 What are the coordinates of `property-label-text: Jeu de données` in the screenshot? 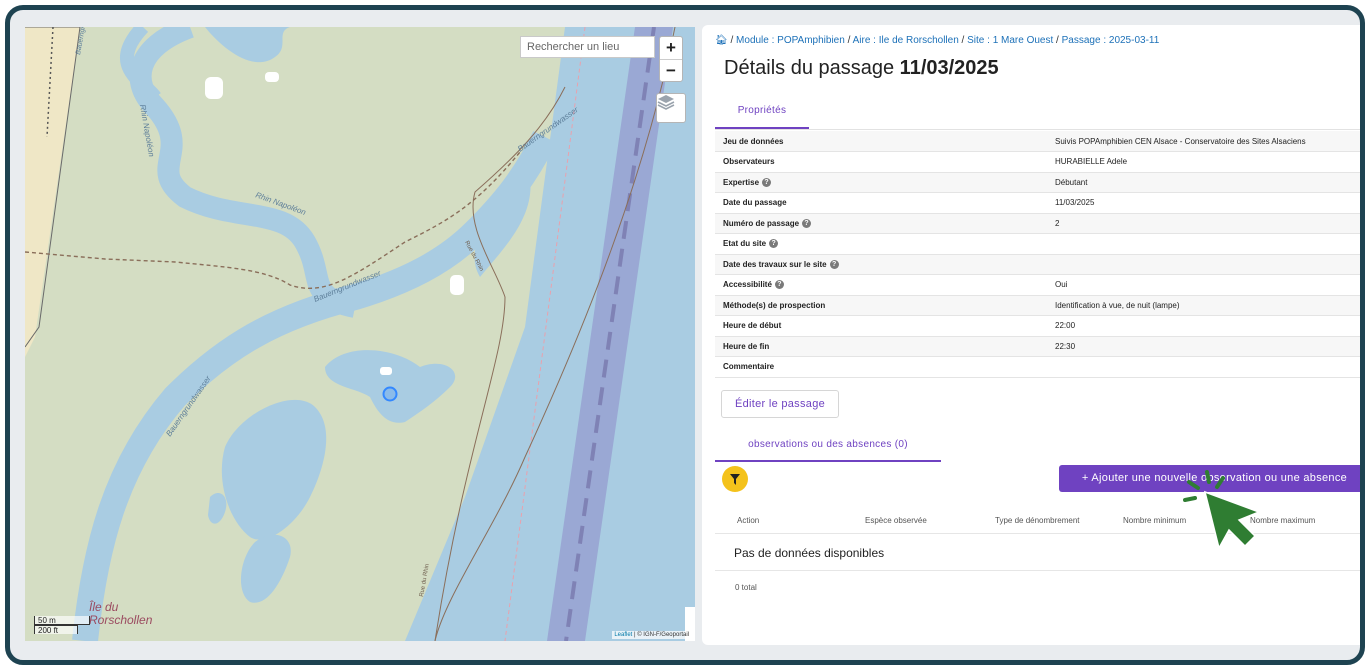 It's located at (753, 141).